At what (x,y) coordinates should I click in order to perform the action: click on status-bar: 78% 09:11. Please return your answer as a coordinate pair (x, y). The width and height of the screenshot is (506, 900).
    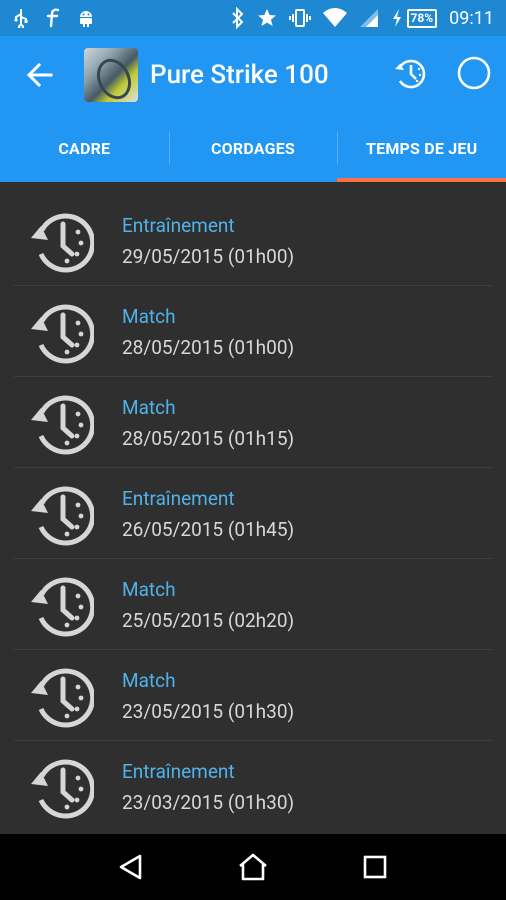
    Looking at the image, I should click on (253, 18).